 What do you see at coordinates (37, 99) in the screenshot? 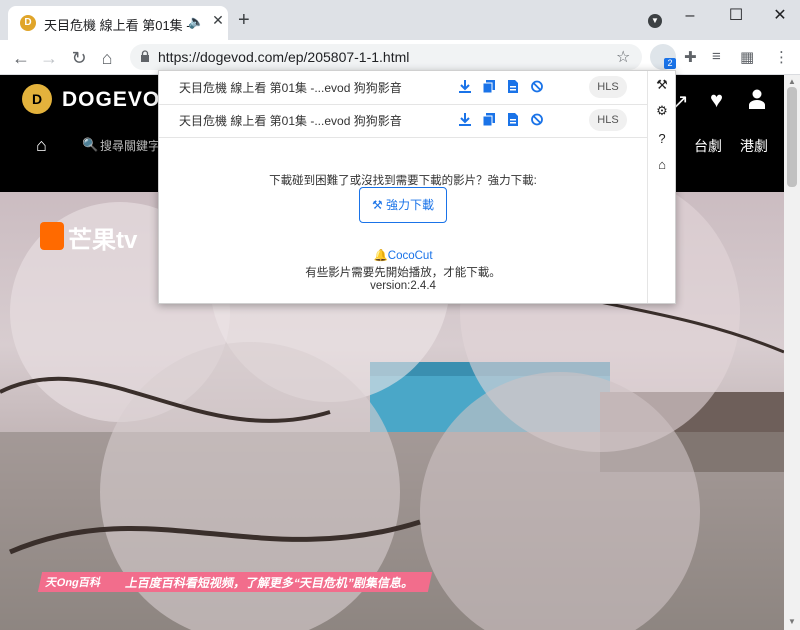
I see `site-logo-icon: D` at bounding box center [37, 99].